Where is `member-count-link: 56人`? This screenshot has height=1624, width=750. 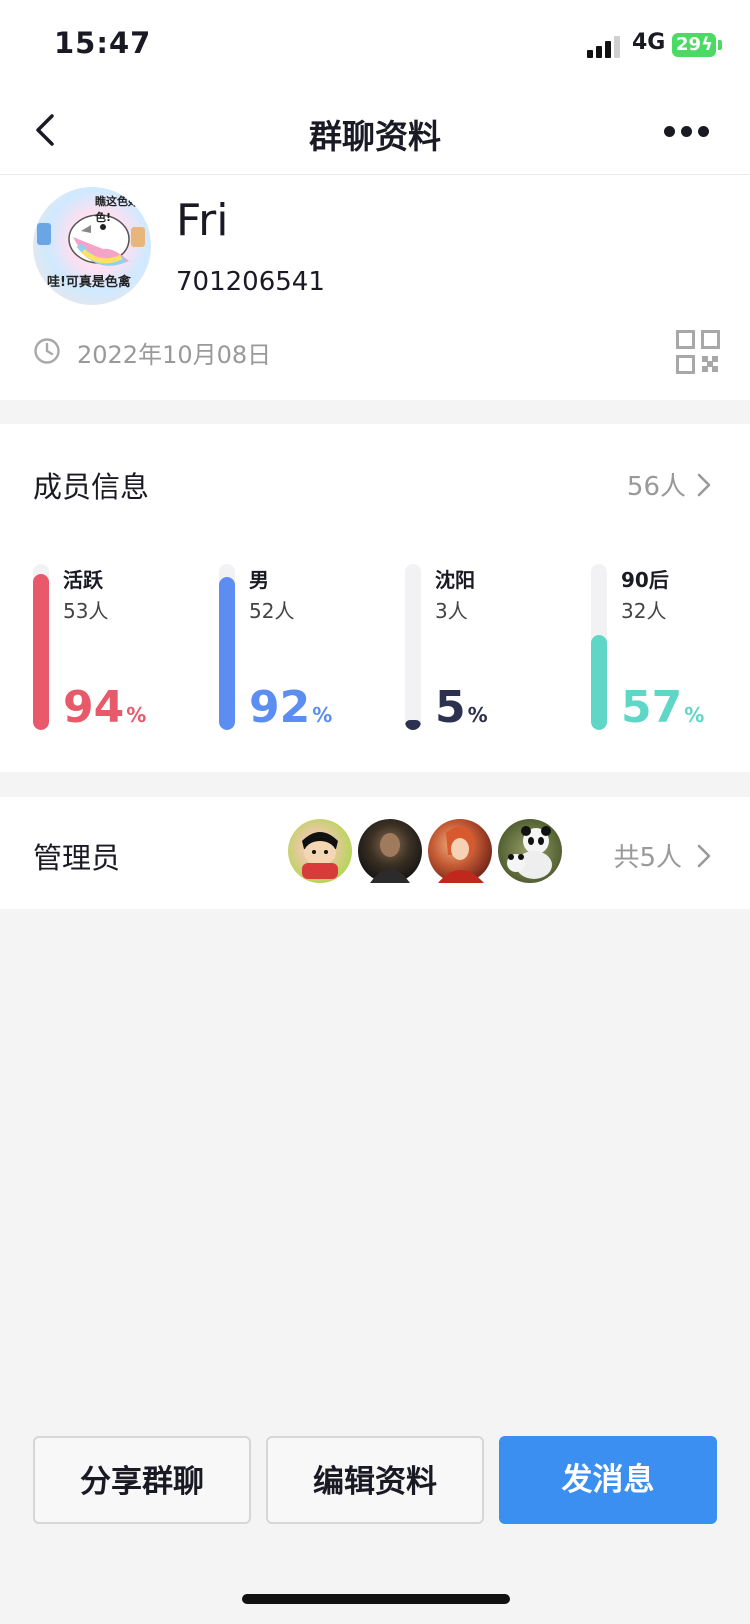 member-count-link: 56人 is located at coordinates (669, 484).